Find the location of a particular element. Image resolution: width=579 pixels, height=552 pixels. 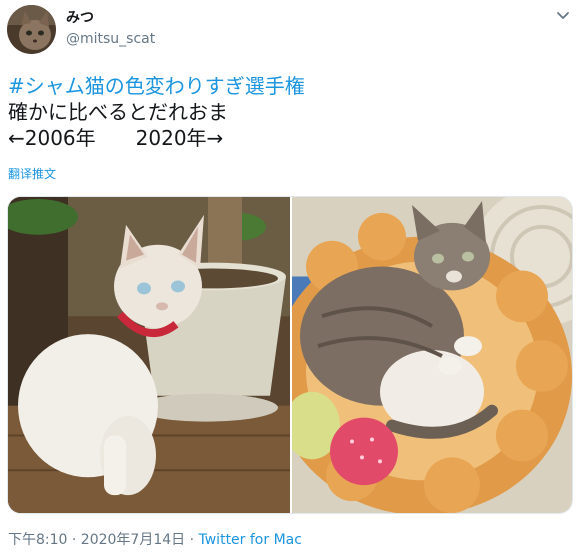

tweet-line-2: ←2006年 2020年→ is located at coordinates (116, 138).